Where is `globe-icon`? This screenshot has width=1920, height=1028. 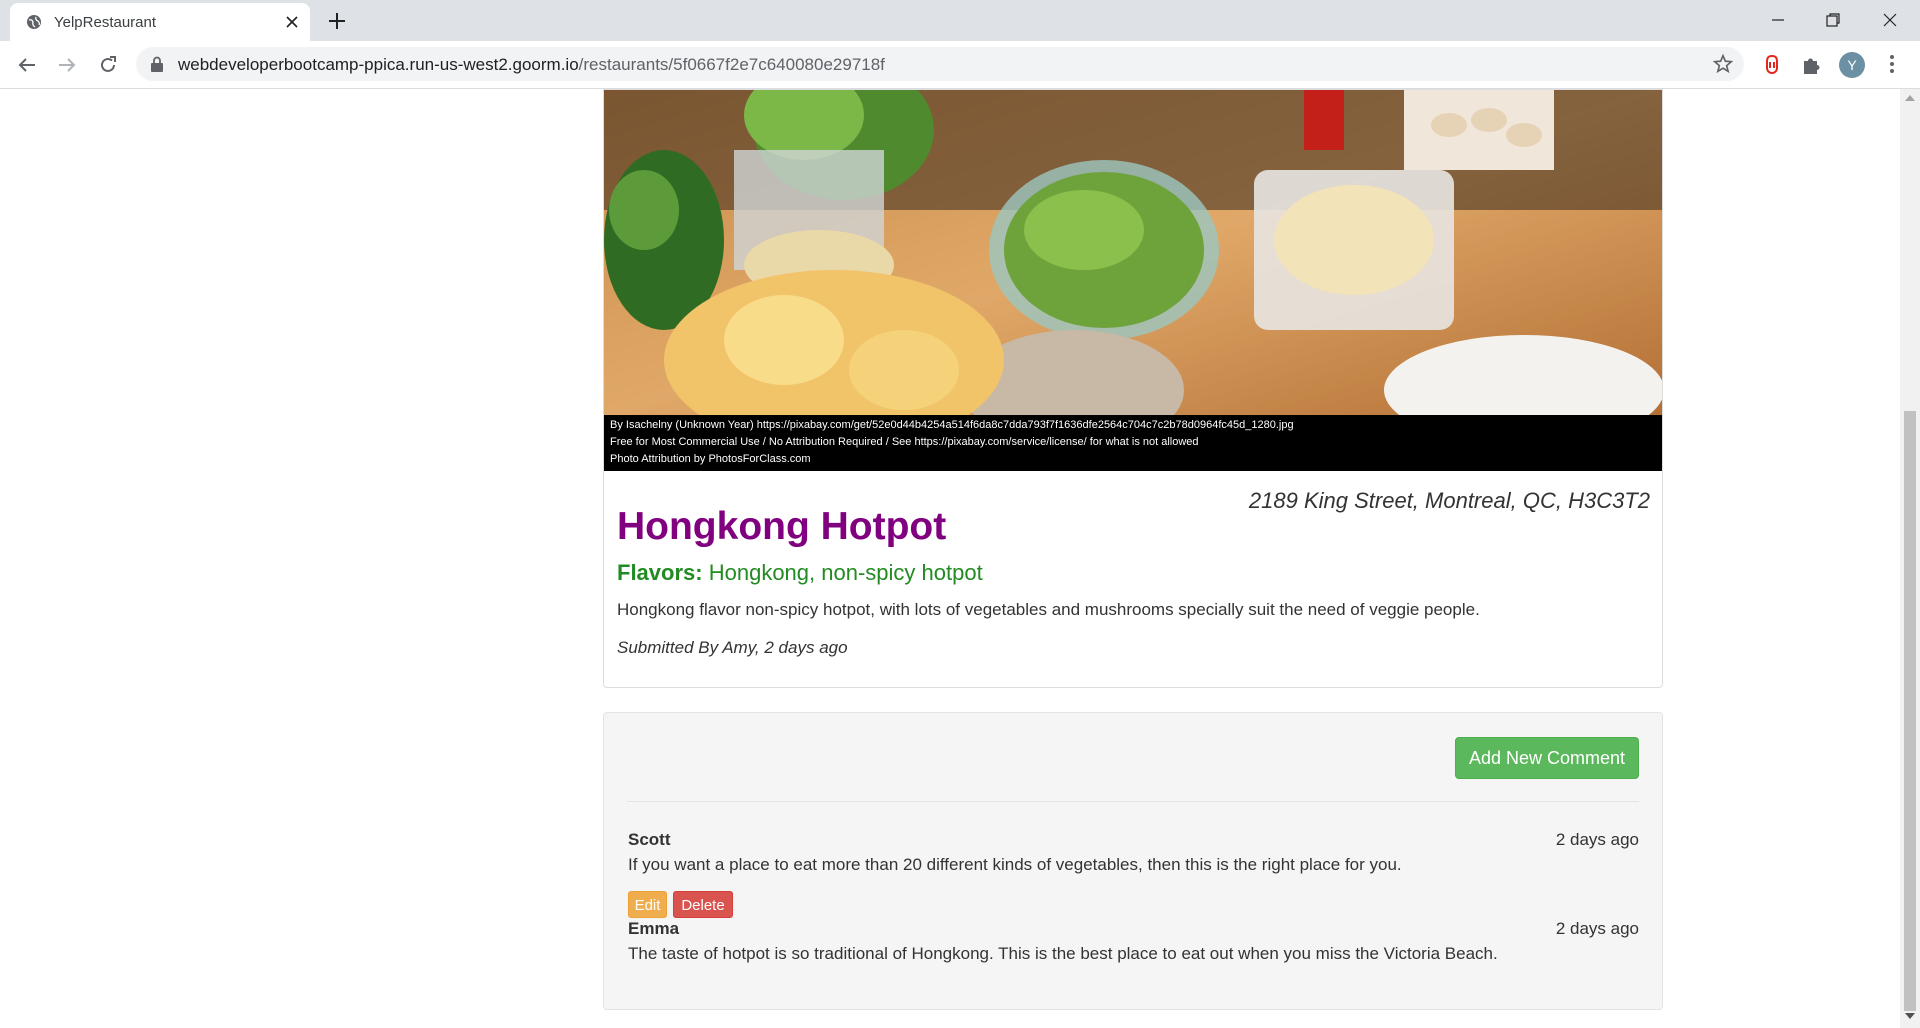
globe-icon is located at coordinates (34, 22).